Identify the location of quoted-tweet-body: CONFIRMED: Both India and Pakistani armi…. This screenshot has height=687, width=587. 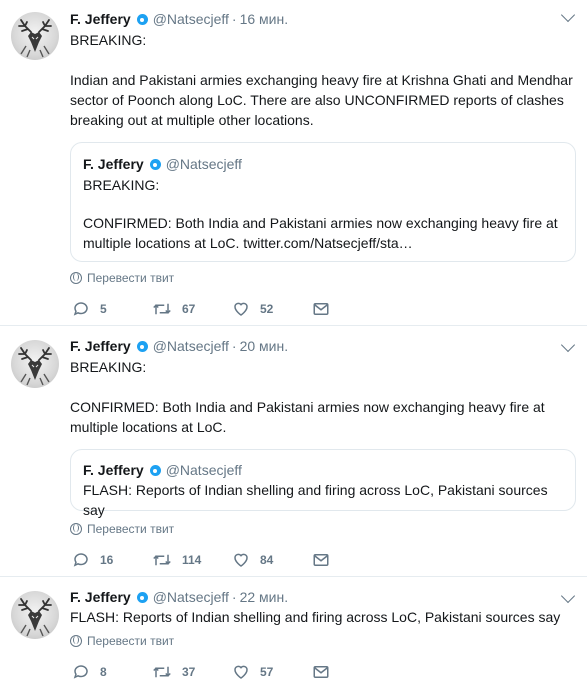
(320, 233).